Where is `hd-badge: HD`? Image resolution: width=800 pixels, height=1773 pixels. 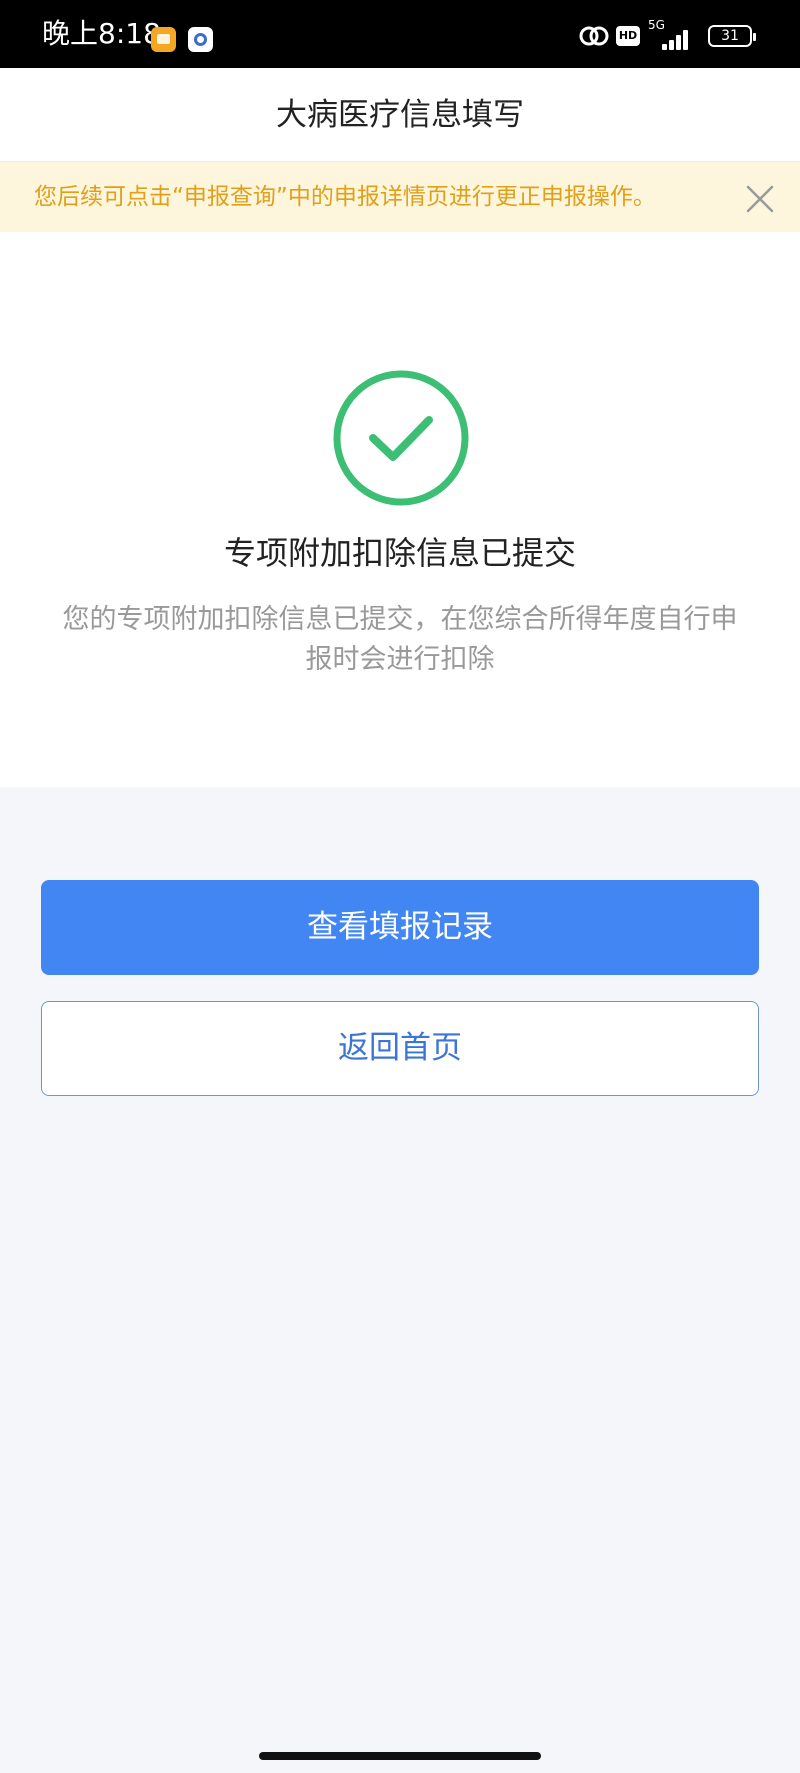
hd-badge: HD is located at coordinates (628, 36).